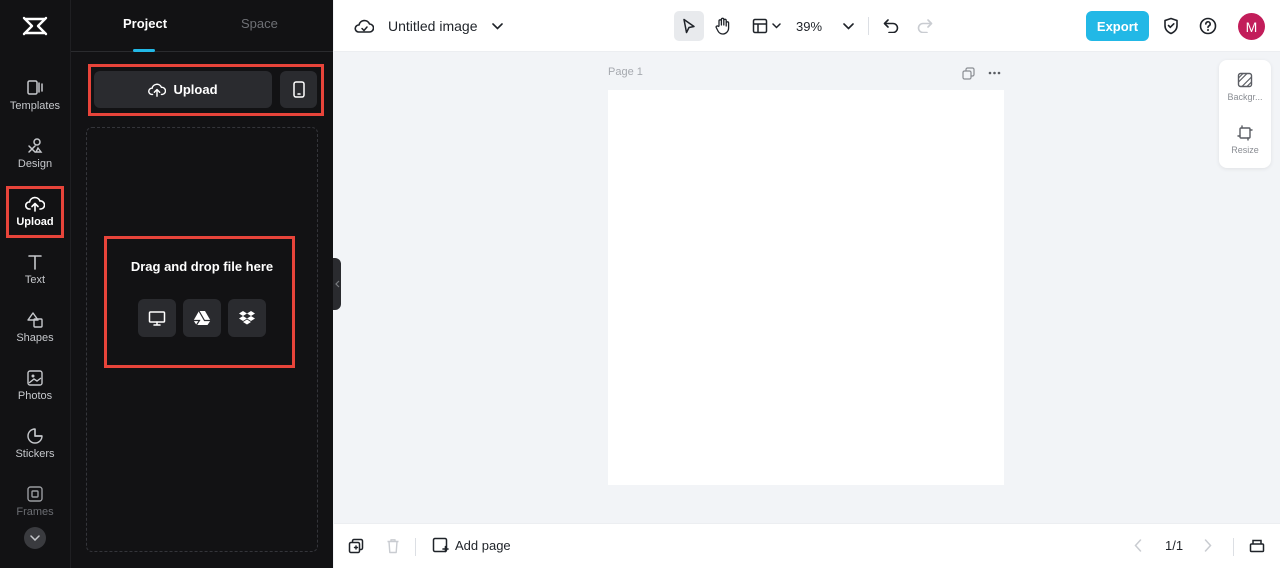 This screenshot has width=1280, height=568. I want to click on top-bar: Untitled image 39% Export M, so click(807, 26).